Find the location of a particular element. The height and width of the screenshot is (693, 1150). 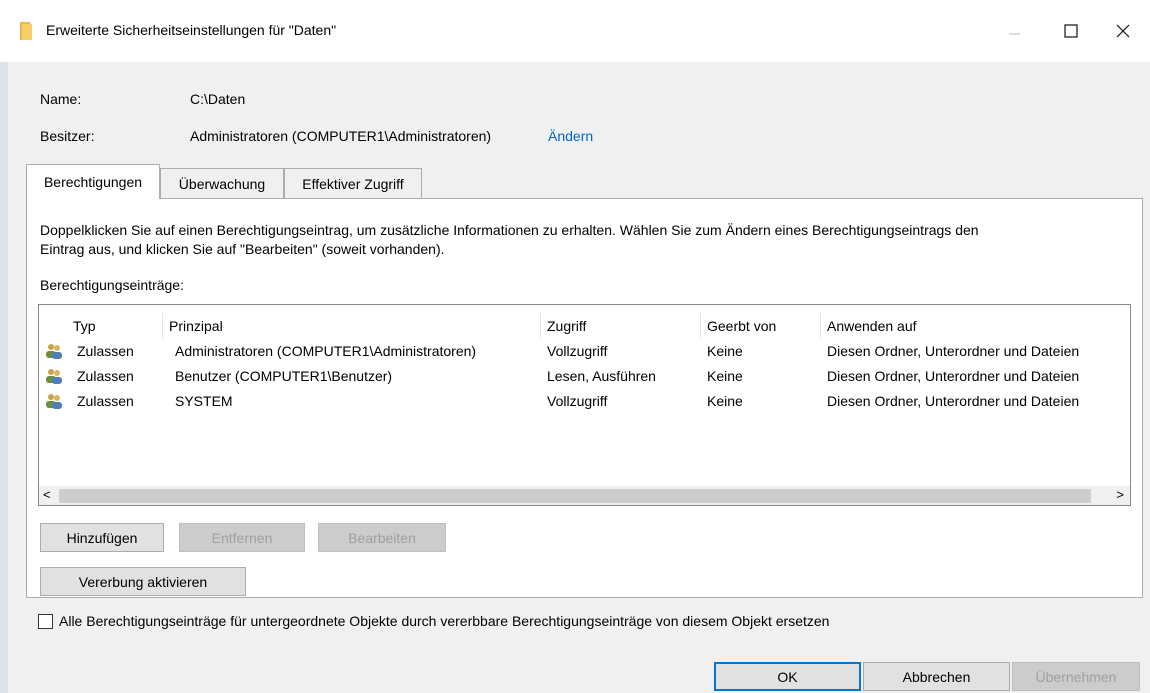

scroll-right-arrow: > is located at coordinates (1120, 494).